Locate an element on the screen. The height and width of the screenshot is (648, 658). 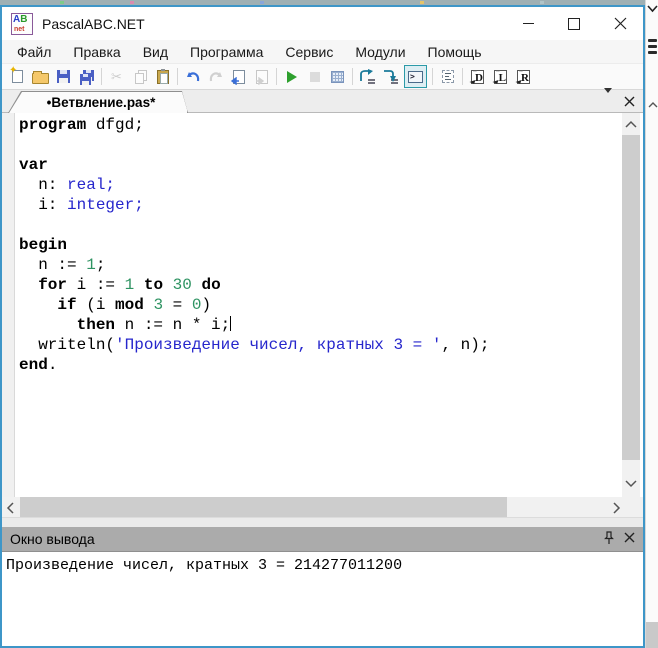
panel-splitter is located at coordinates (322, 522).